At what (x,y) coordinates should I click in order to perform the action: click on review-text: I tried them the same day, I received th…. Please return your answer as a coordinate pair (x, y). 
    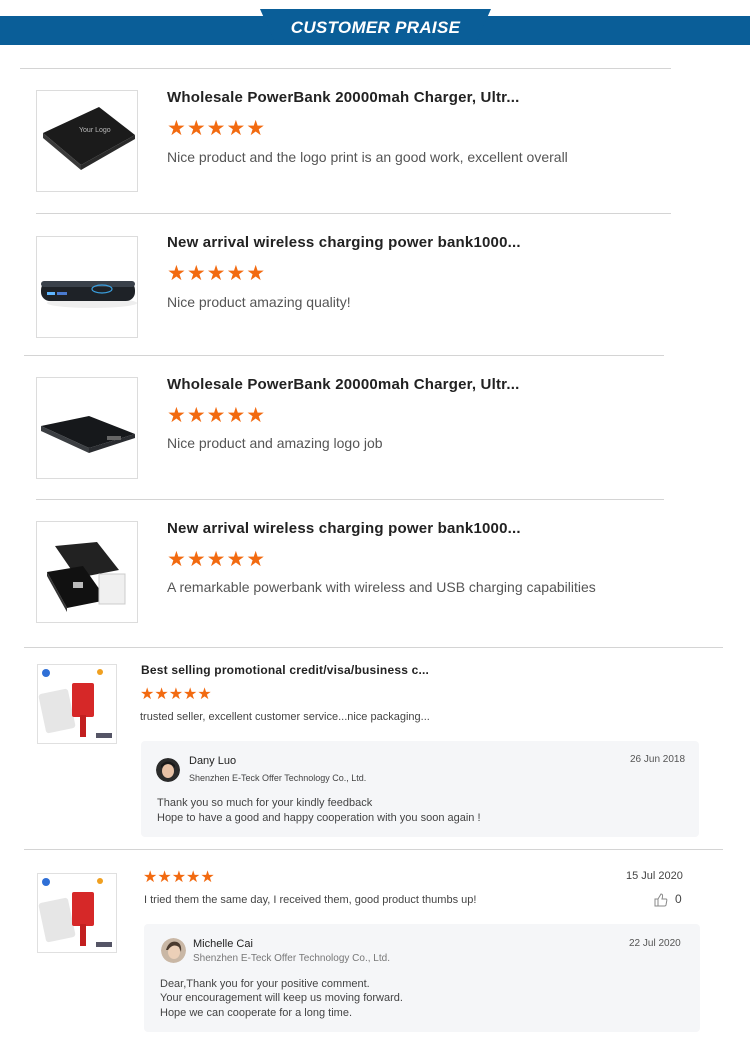
    Looking at the image, I should click on (310, 900).